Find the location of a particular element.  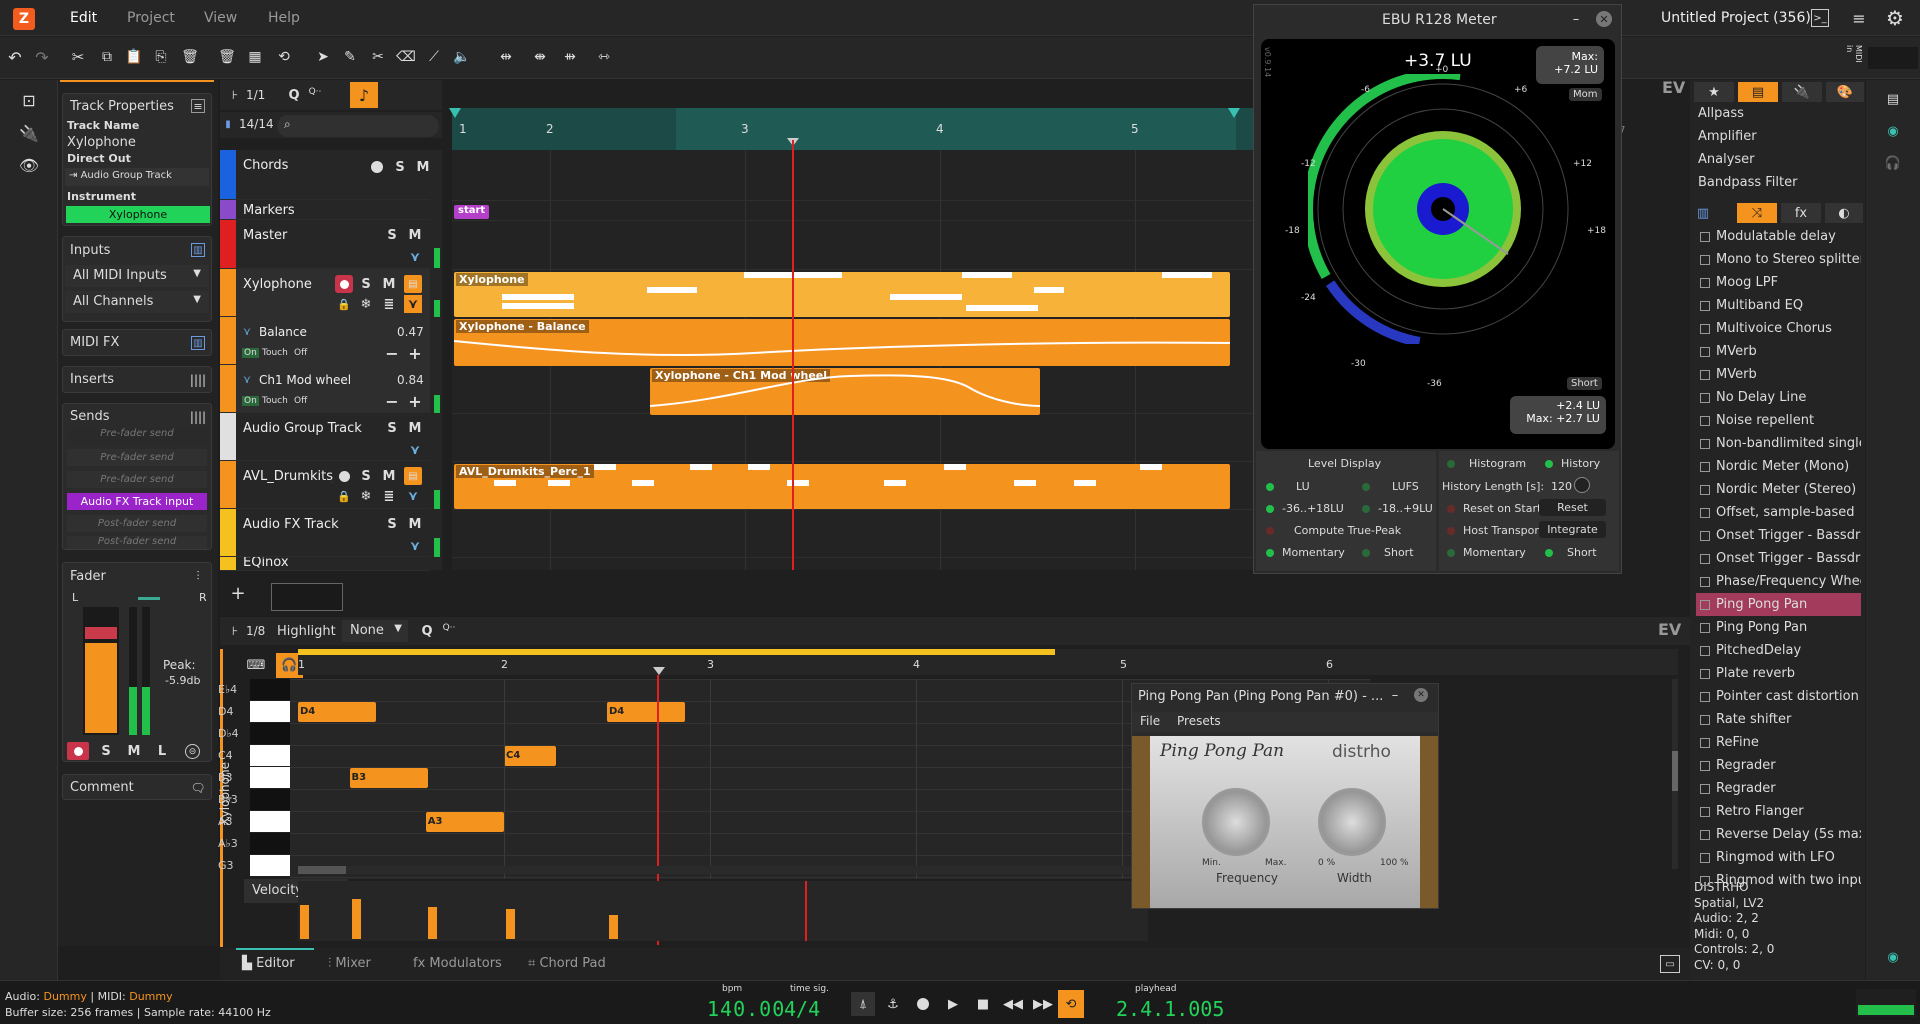

track-name-value: Xylophone is located at coordinates (101, 142).